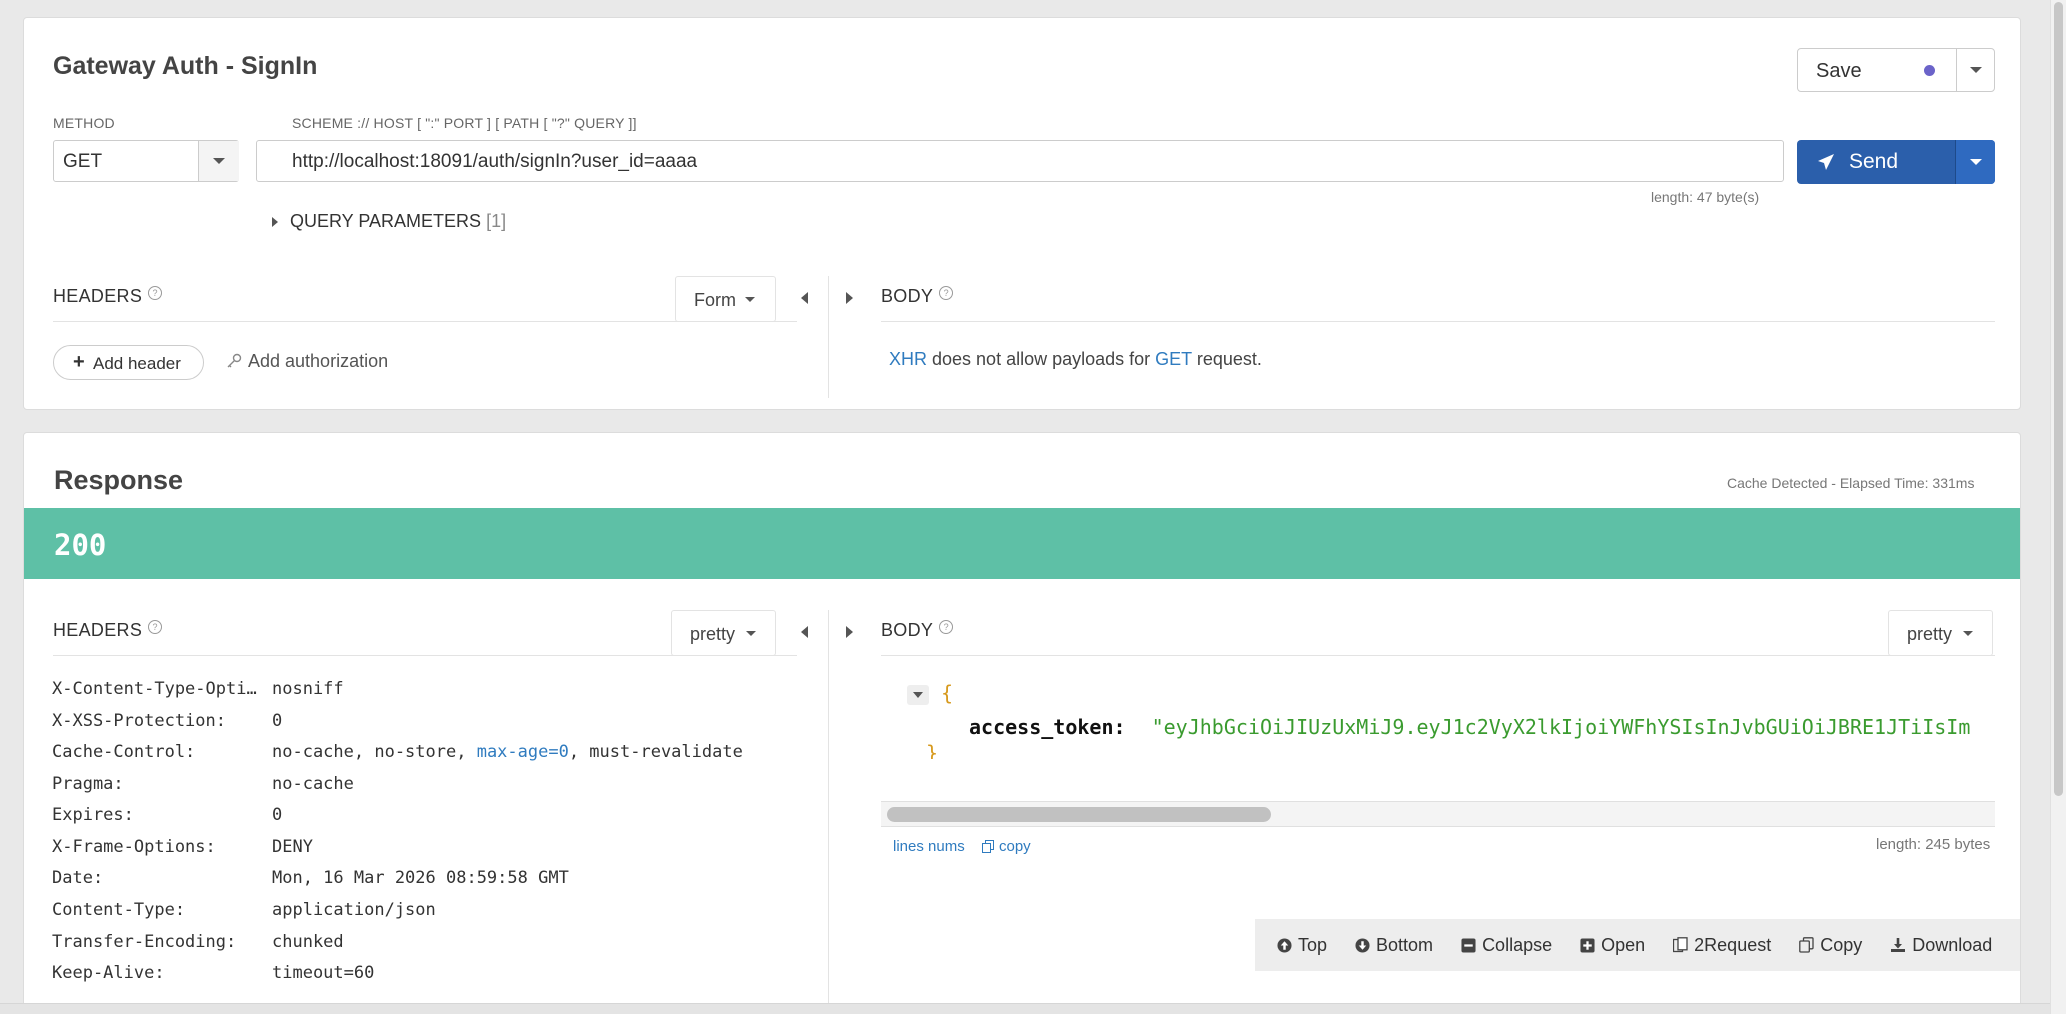 The height and width of the screenshot is (1014, 2066). What do you see at coordinates (918, 695) in the screenshot?
I see `fold-toggle` at bounding box center [918, 695].